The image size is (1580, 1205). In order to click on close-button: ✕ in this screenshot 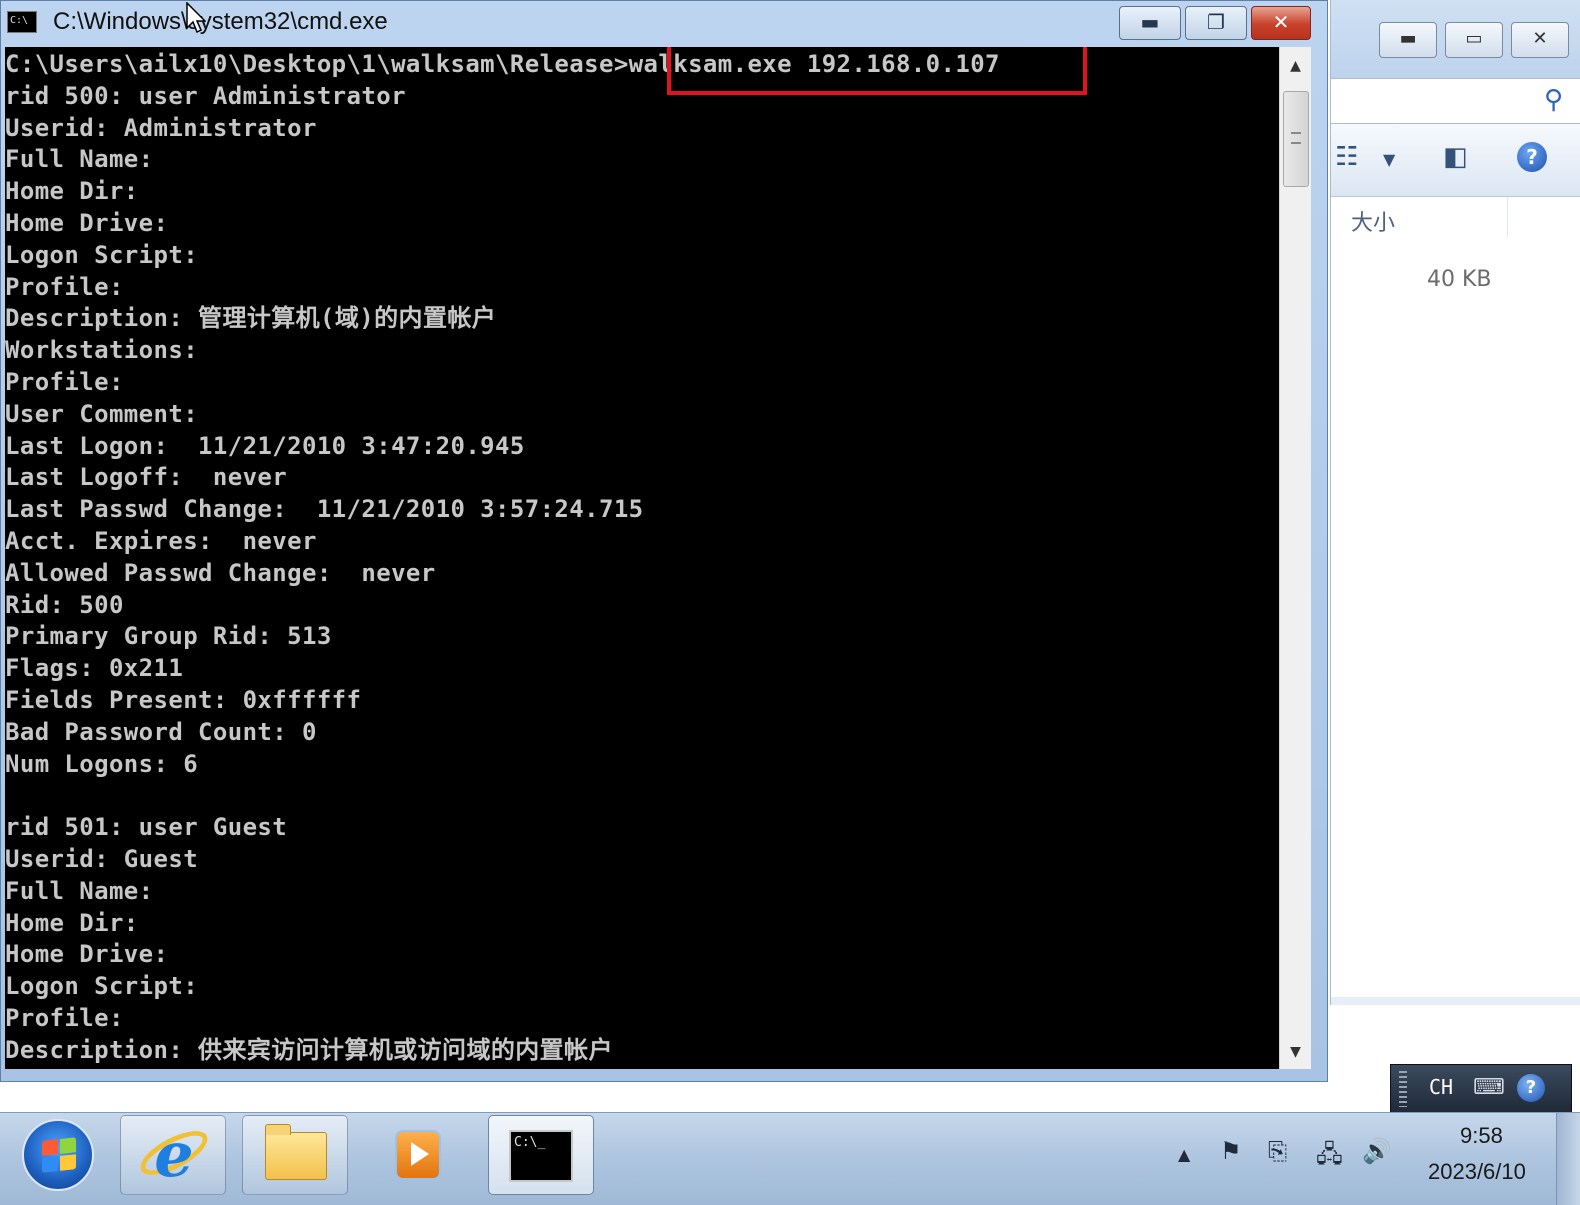, I will do `click(1281, 23)`.